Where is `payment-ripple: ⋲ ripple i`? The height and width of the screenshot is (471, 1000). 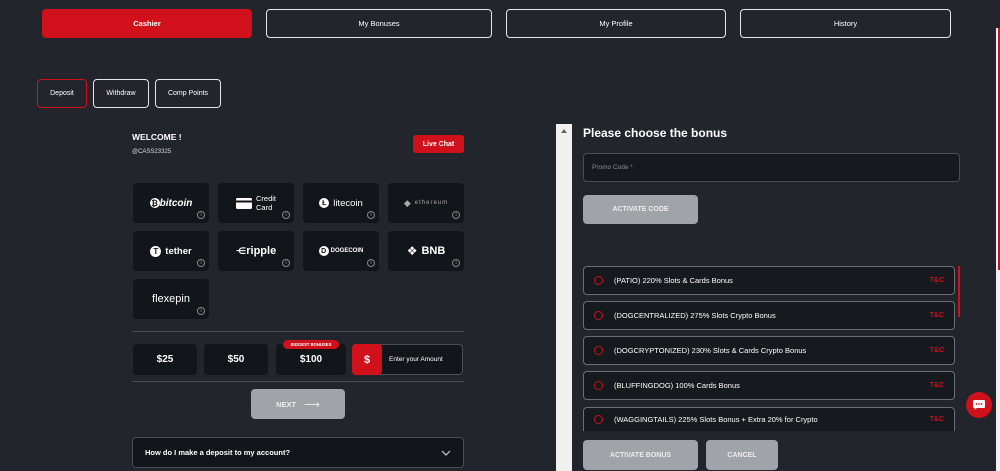
payment-ripple: ⋲ ripple i is located at coordinates (256, 251).